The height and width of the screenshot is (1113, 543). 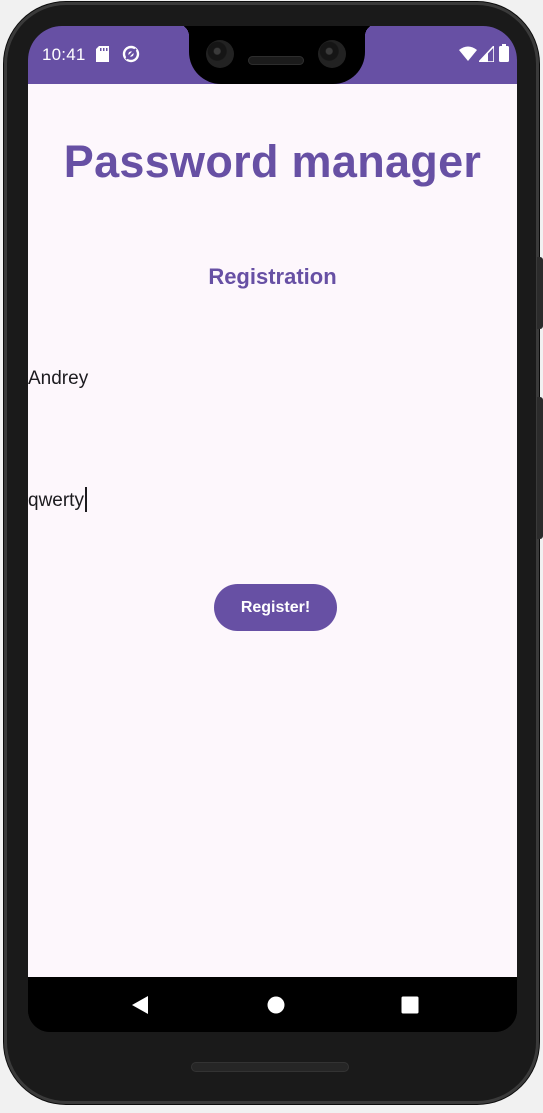 What do you see at coordinates (272, 161) in the screenshot?
I see `page-title: Password manager` at bounding box center [272, 161].